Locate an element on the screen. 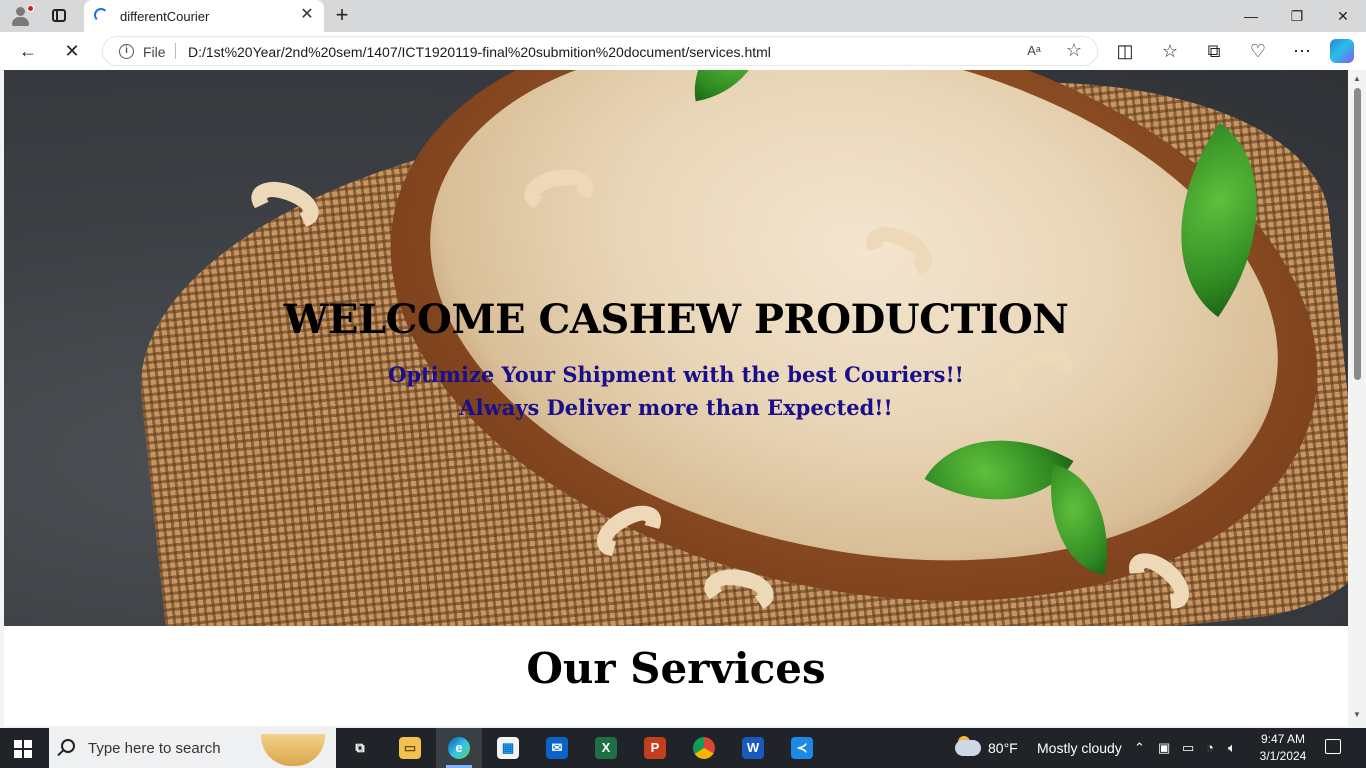 The image size is (1366, 768). tab-actions-icon is located at coordinates (59, 16).